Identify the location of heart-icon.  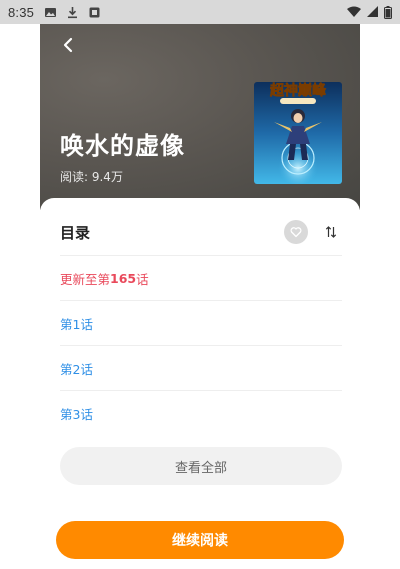
(296, 232).